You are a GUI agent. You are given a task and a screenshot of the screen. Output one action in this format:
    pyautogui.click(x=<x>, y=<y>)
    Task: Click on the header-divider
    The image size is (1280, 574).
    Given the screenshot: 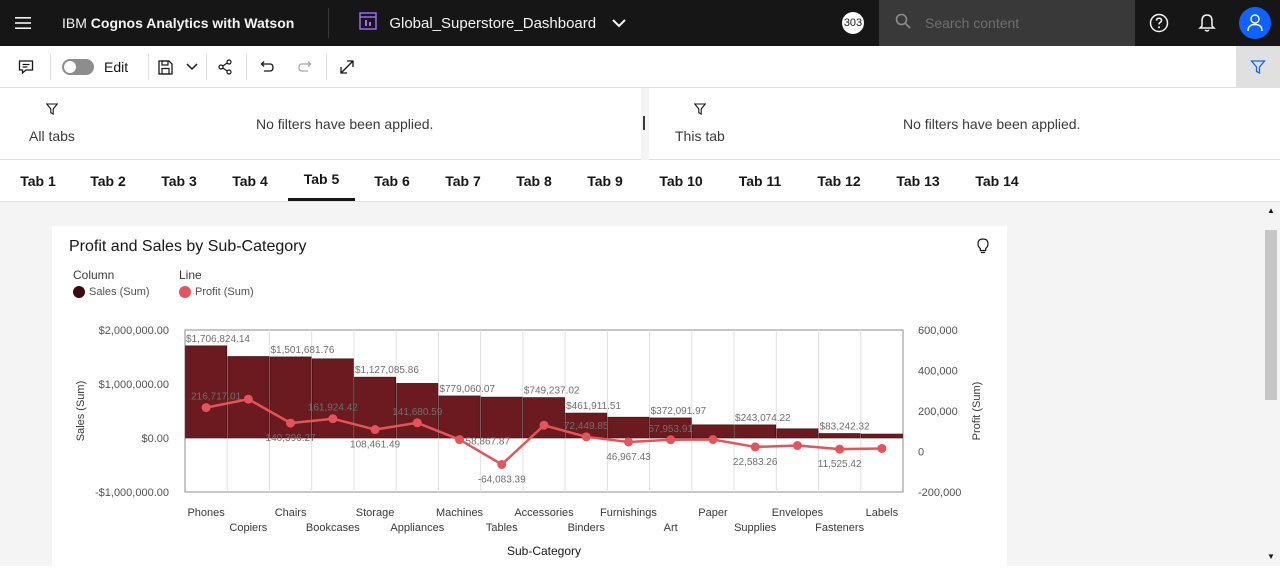 What is the action you would take?
    pyautogui.click(x=329, y=23)
    